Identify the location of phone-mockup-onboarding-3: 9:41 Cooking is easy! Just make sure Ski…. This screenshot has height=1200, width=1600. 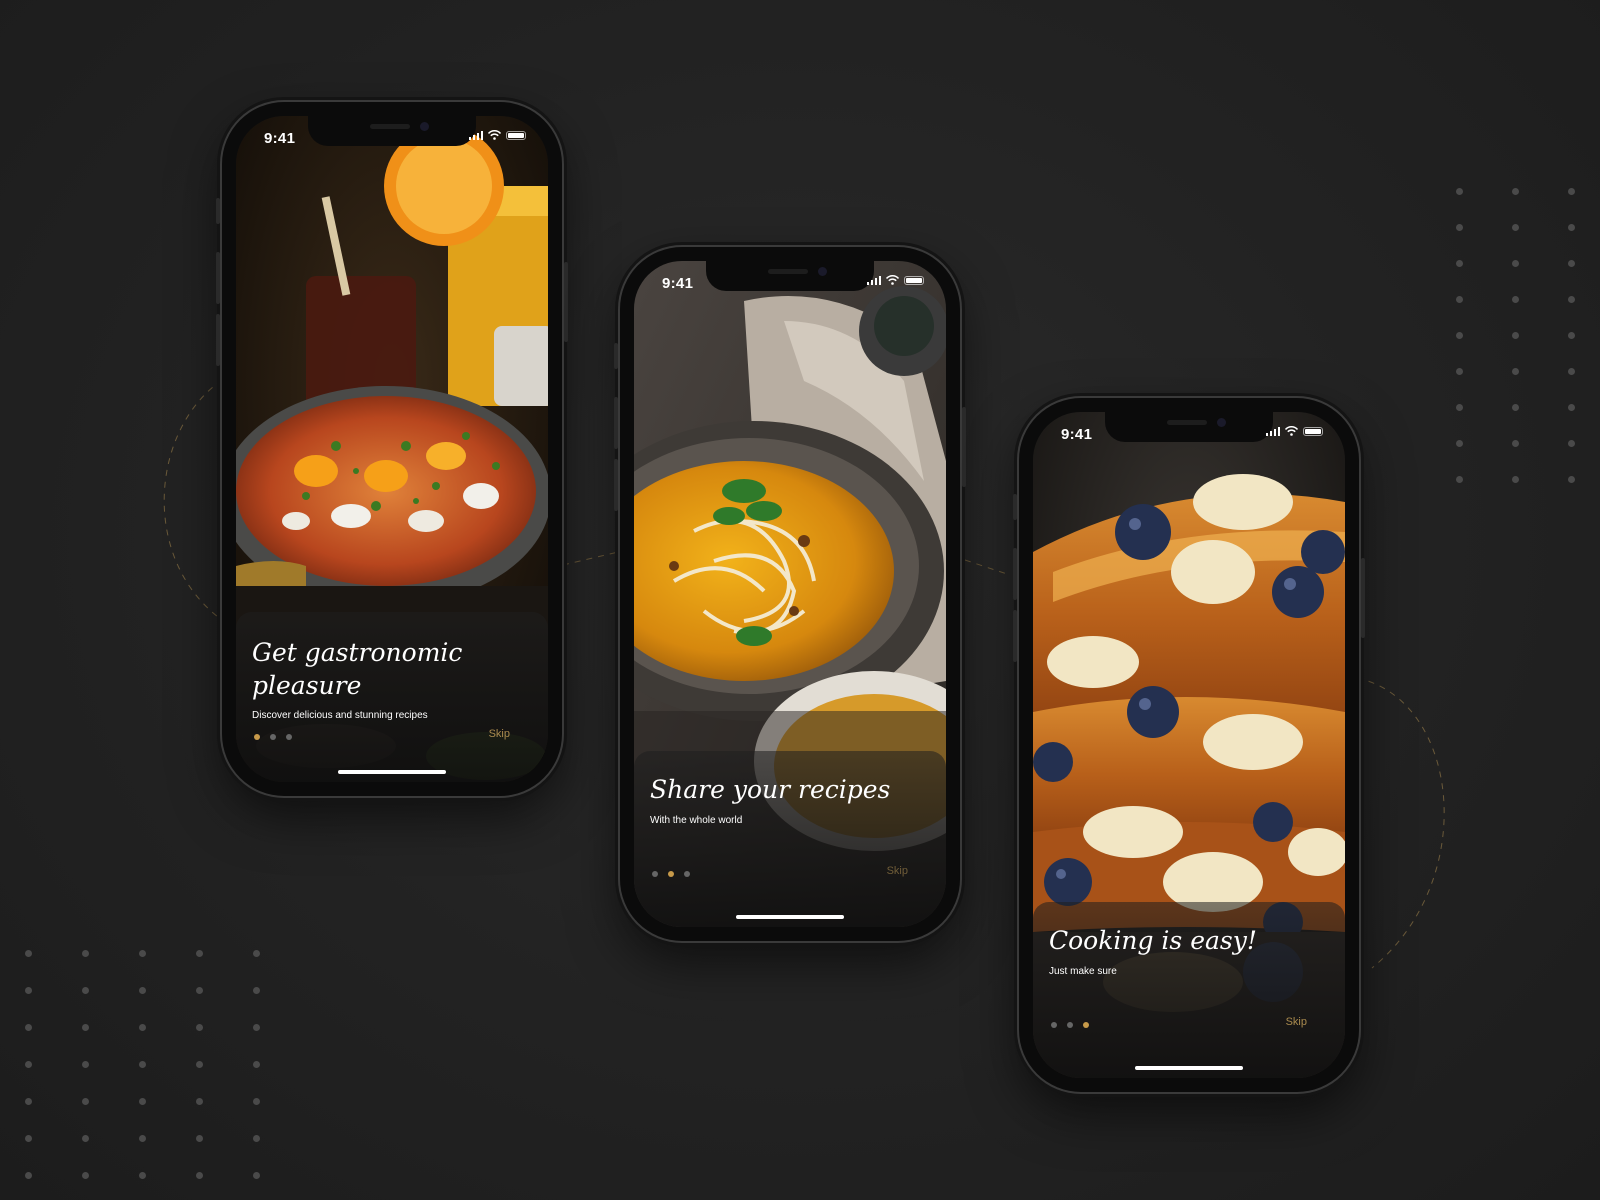
(1189, 745).